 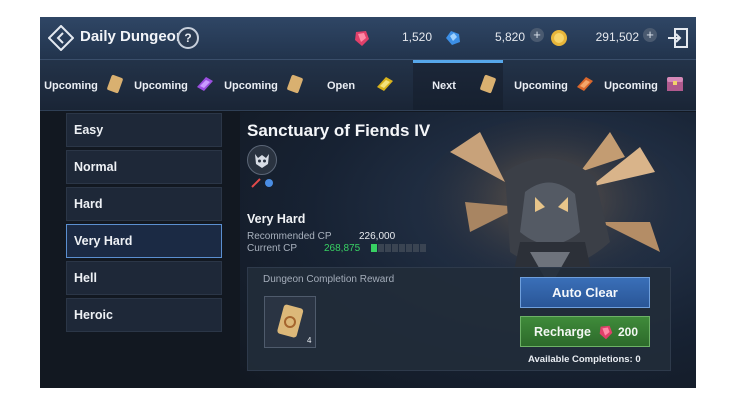 I want to click on difficulty-label: Hard, so click(x=88, y=204).